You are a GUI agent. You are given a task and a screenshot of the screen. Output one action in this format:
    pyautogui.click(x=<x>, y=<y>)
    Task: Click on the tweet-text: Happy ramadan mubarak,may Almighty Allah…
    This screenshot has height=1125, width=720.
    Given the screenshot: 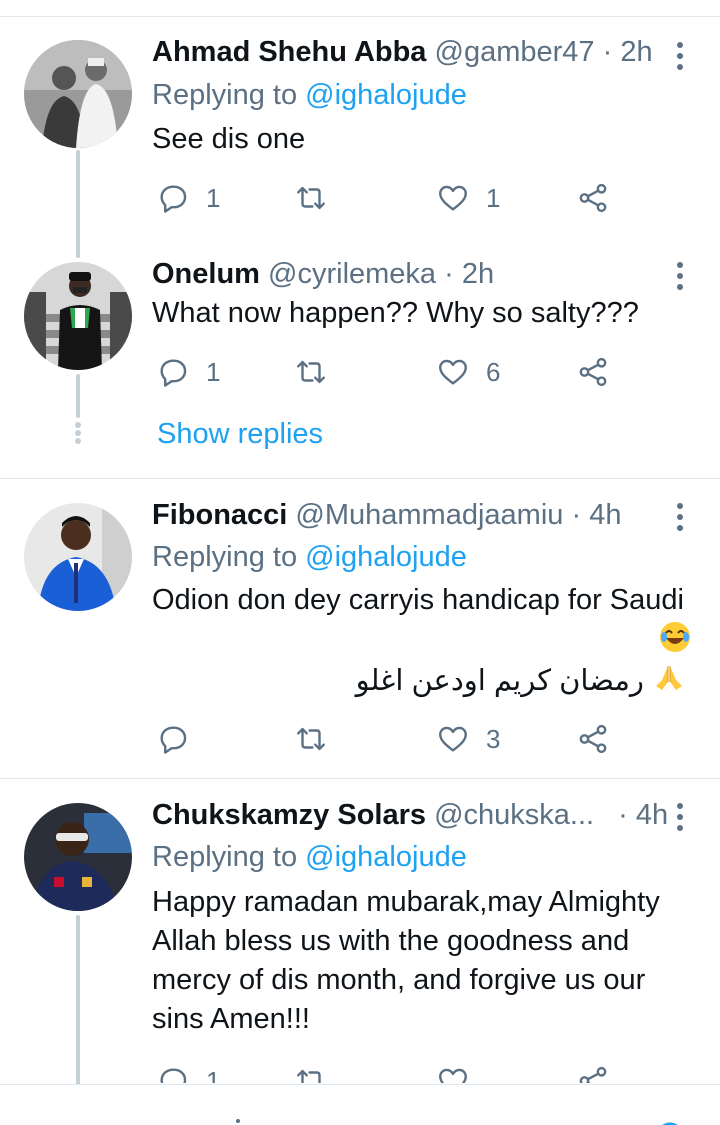 What is the action you would take?
    pyautogui.click(x=422, y=961)
    